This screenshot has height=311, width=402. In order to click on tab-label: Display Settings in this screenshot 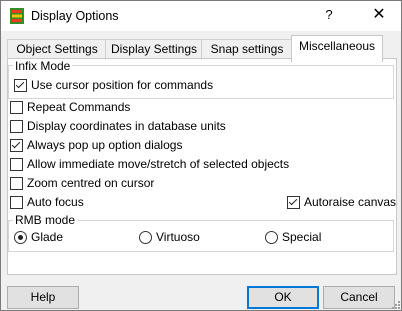, I will do `click(154, 49)`.